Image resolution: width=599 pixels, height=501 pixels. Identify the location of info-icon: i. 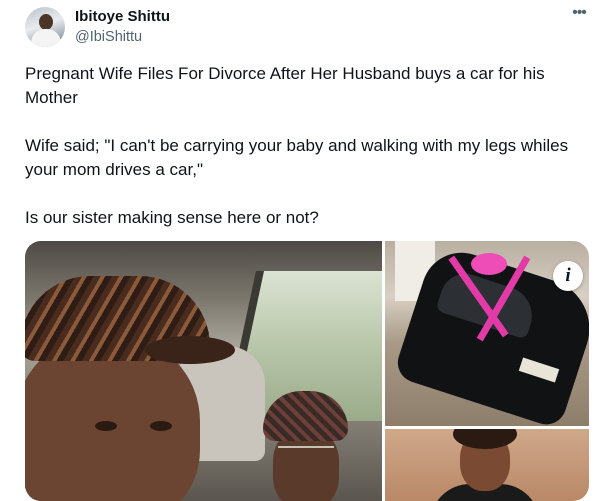
(568, 276).